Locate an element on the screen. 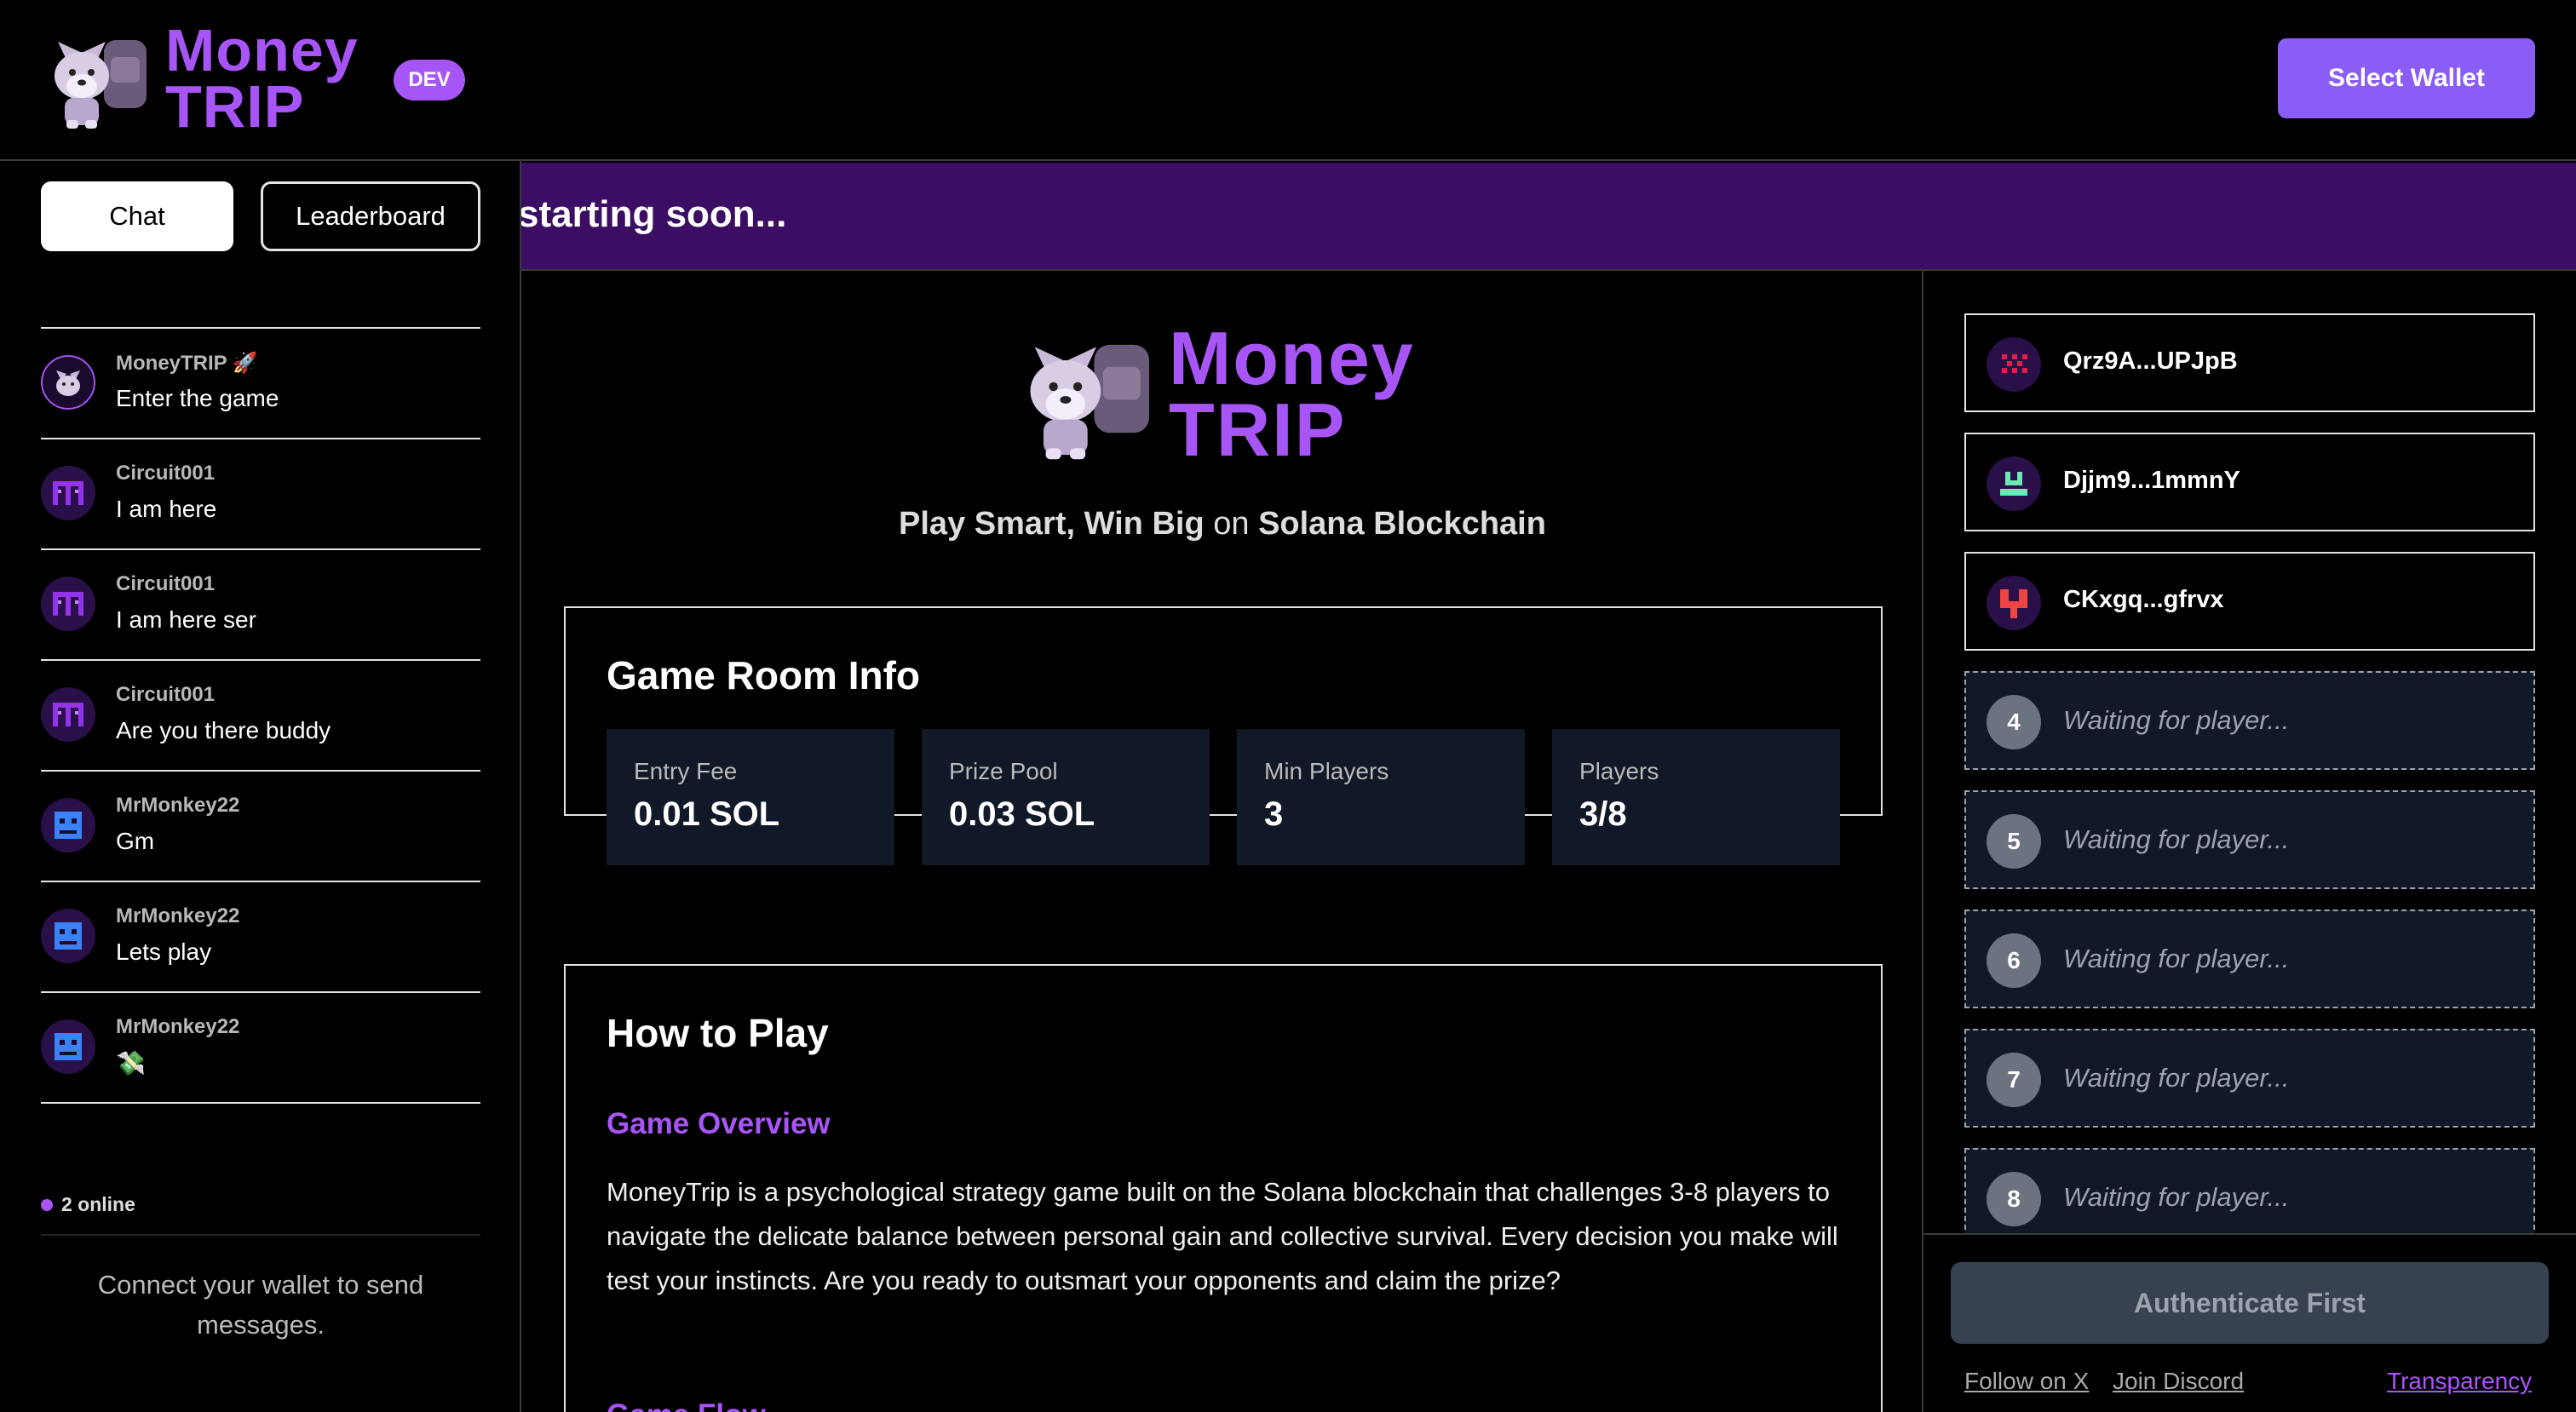  tagline-part-b: on is located at coordinates (1232, 524).